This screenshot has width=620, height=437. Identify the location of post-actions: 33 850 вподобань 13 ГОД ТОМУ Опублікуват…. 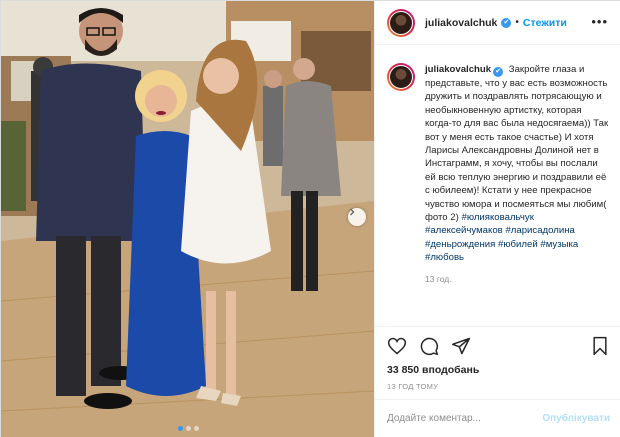
(497, 381).